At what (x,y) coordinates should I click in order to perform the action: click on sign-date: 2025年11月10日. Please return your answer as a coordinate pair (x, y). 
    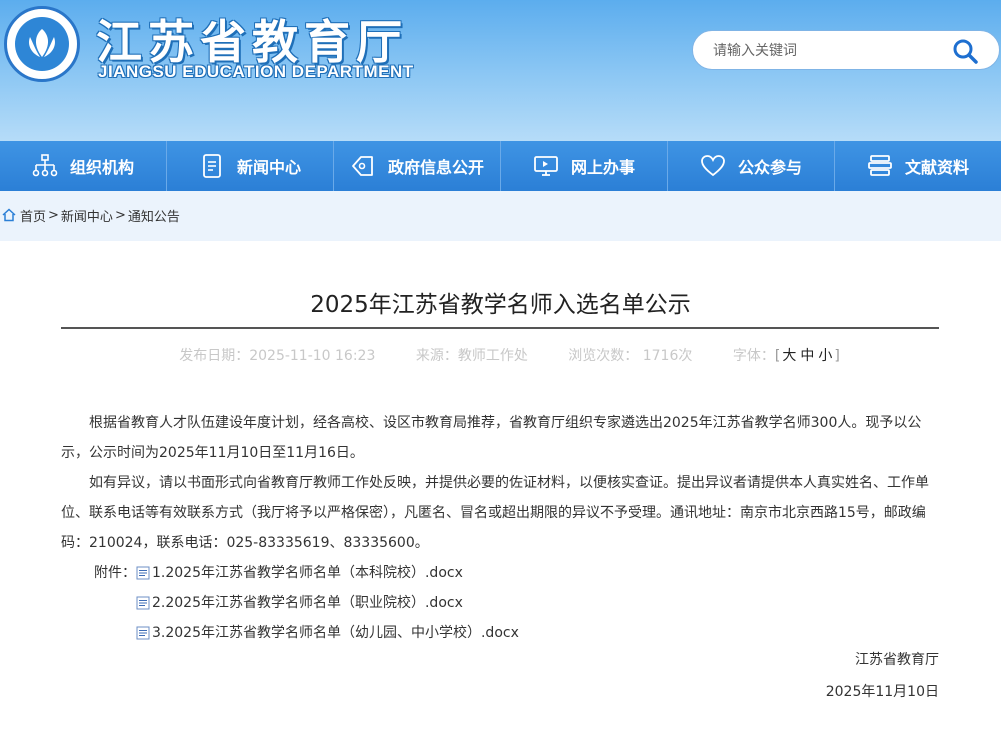
    Looking at the image, I should click on (882, 692).